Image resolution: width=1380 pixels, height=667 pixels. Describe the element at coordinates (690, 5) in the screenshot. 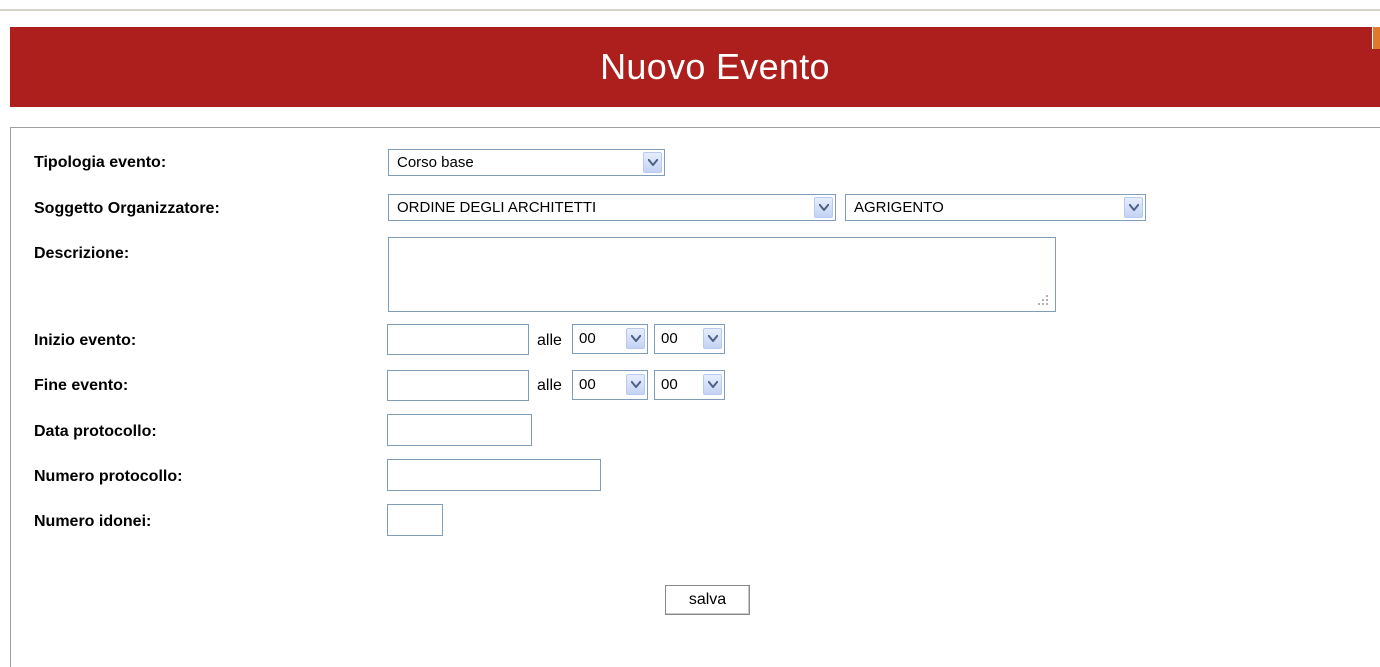

I see `window-top-edge` at that location.